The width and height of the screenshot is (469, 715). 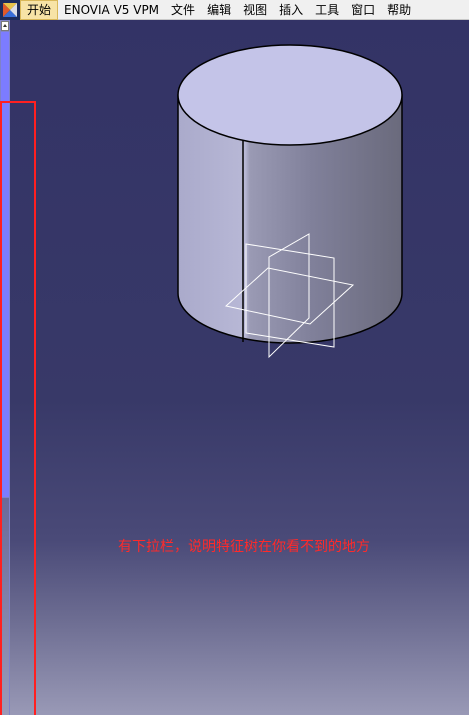 I want to click on menu-file: 文件, so click(x=183, y=10).